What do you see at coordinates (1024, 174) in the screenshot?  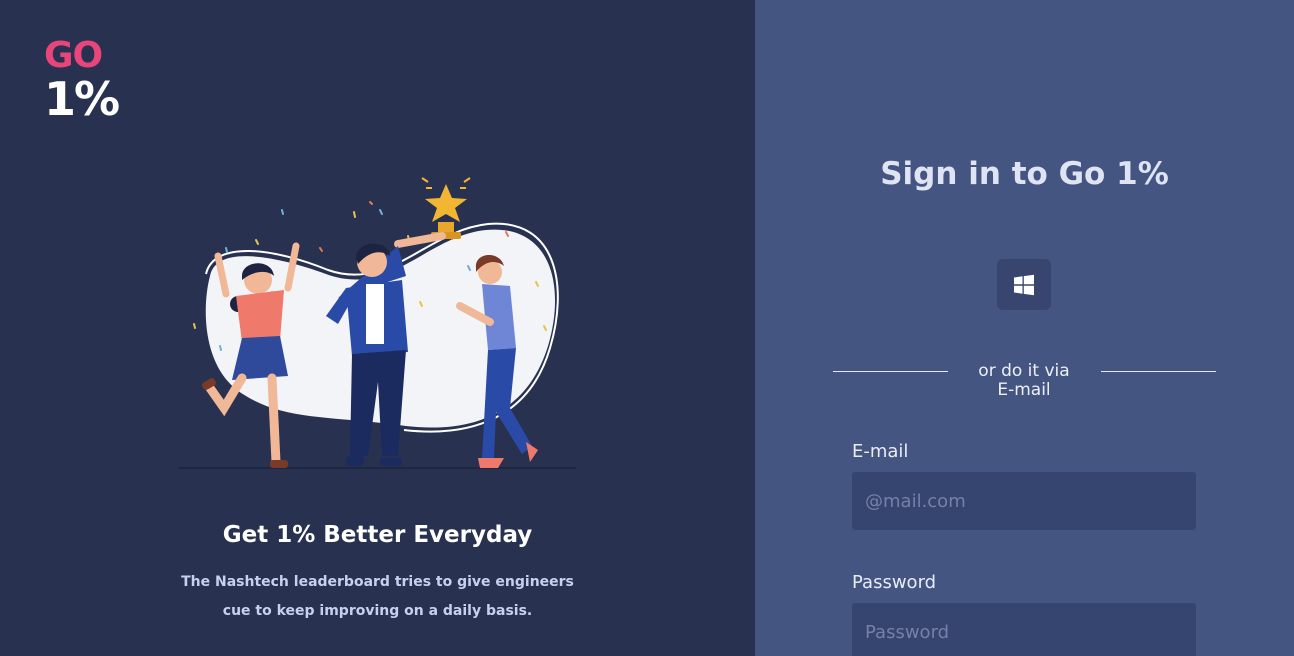 I see `signin-title: Sign in to Go 1%` at bounding box center [1024, 174].